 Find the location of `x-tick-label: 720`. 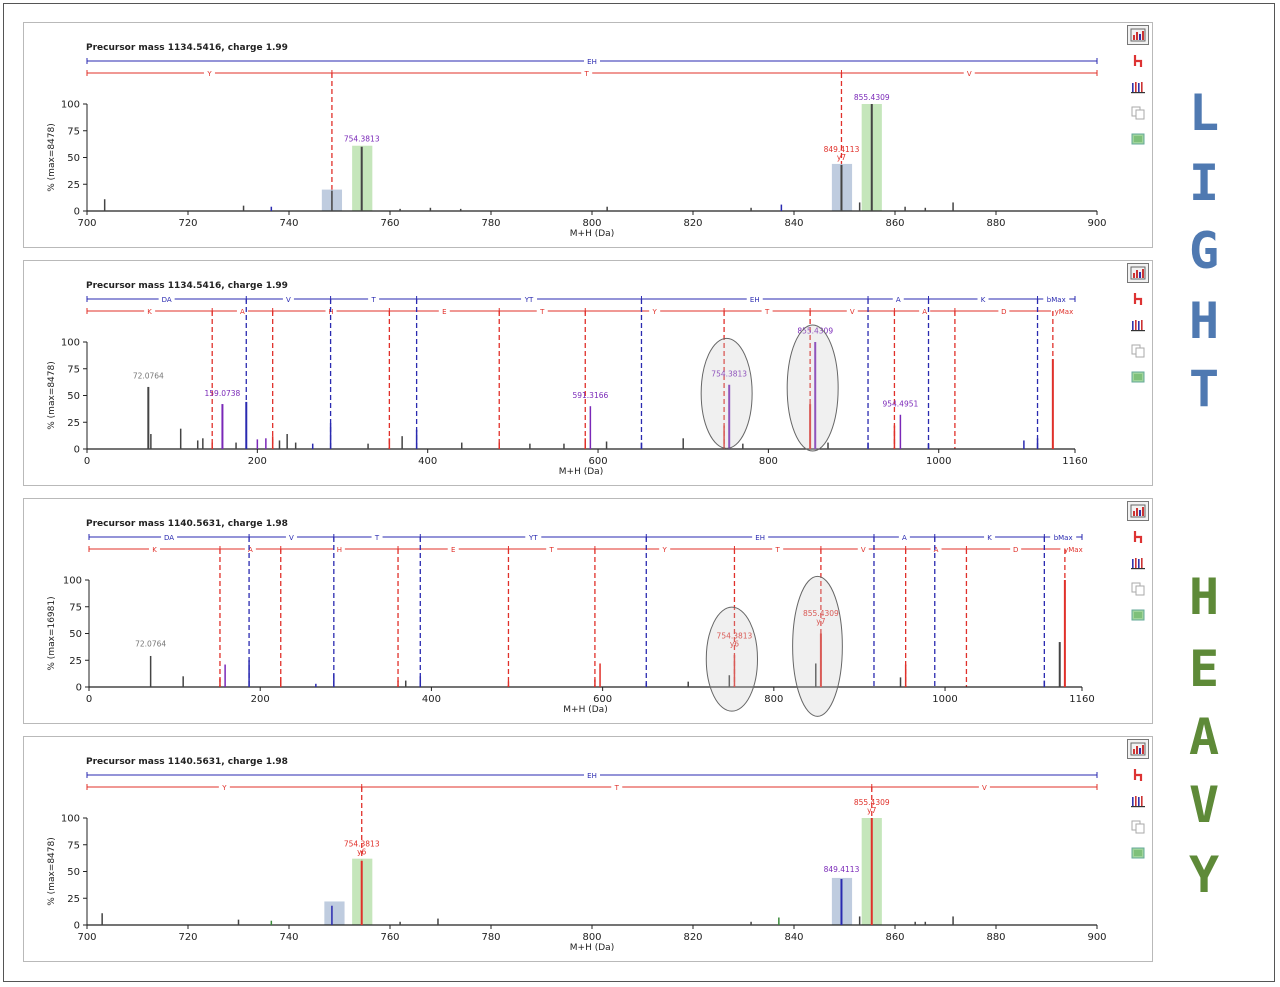

x-tick-label: 720 is located at coordinates (187, 223).